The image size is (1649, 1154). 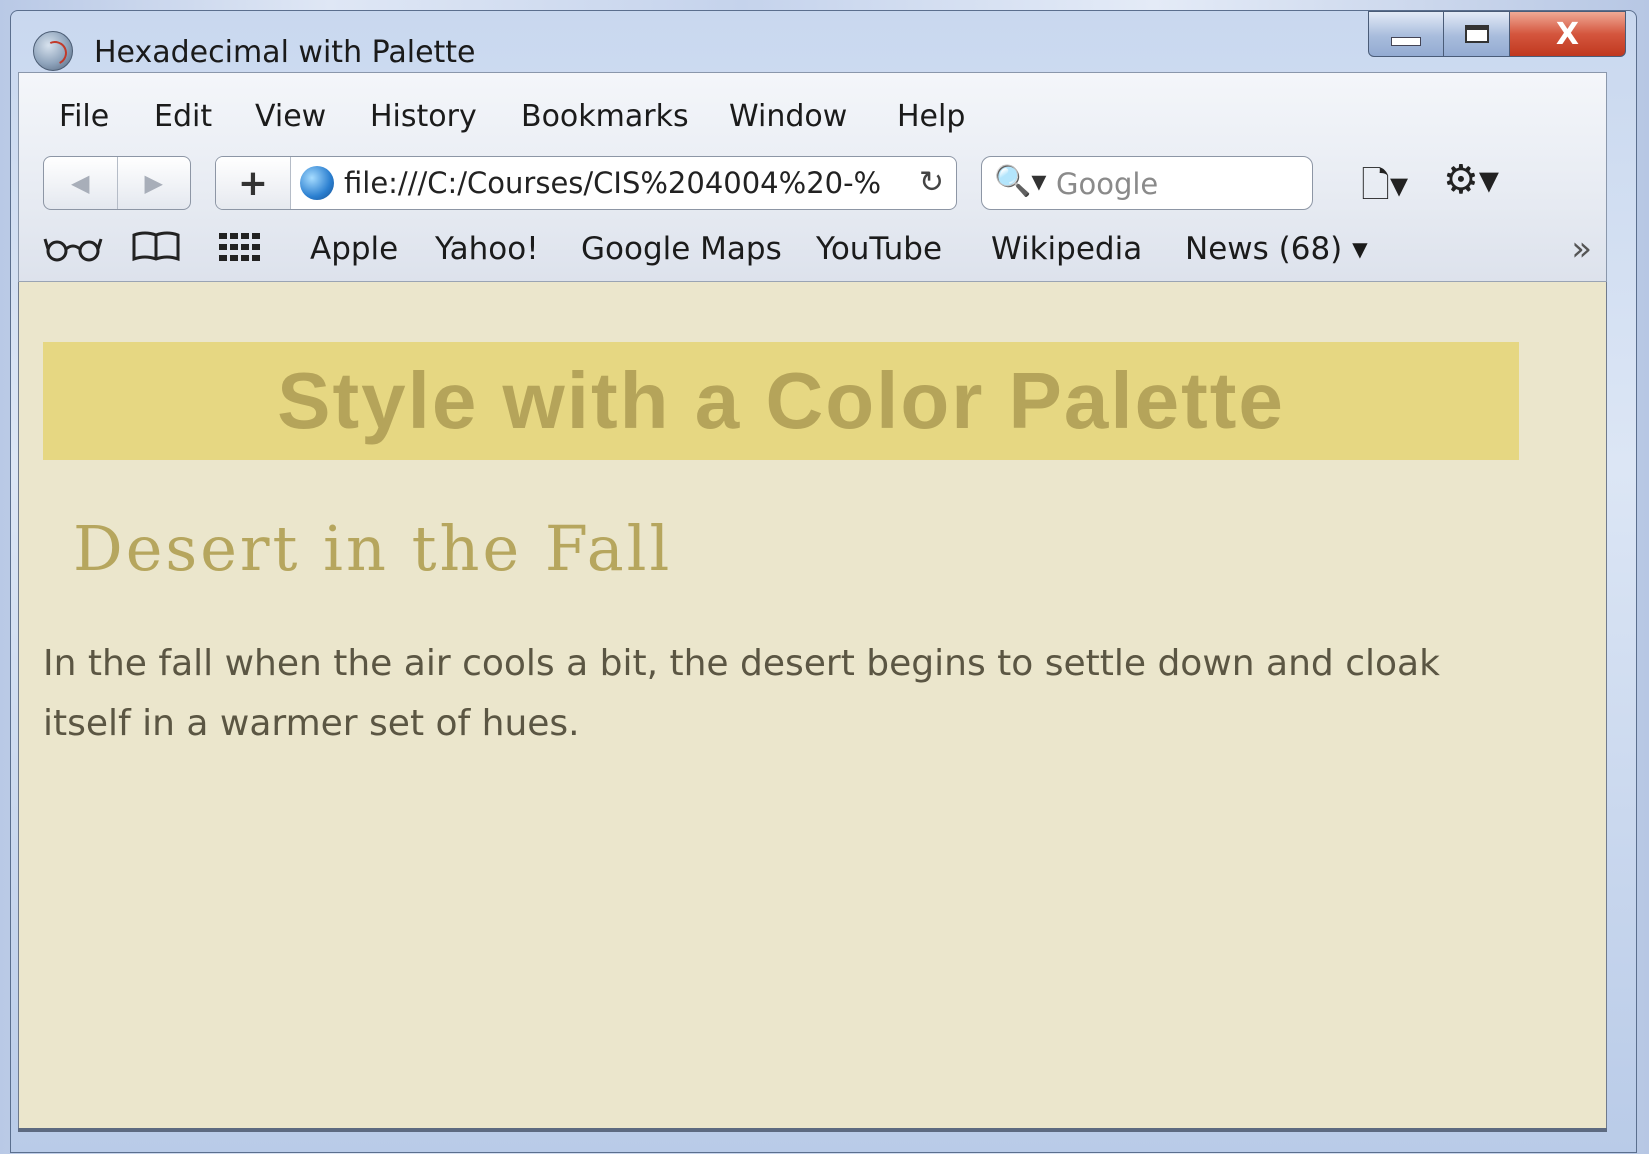 I want to click on page-banner: Style with a Color Palette, so click(x=781, y=401).